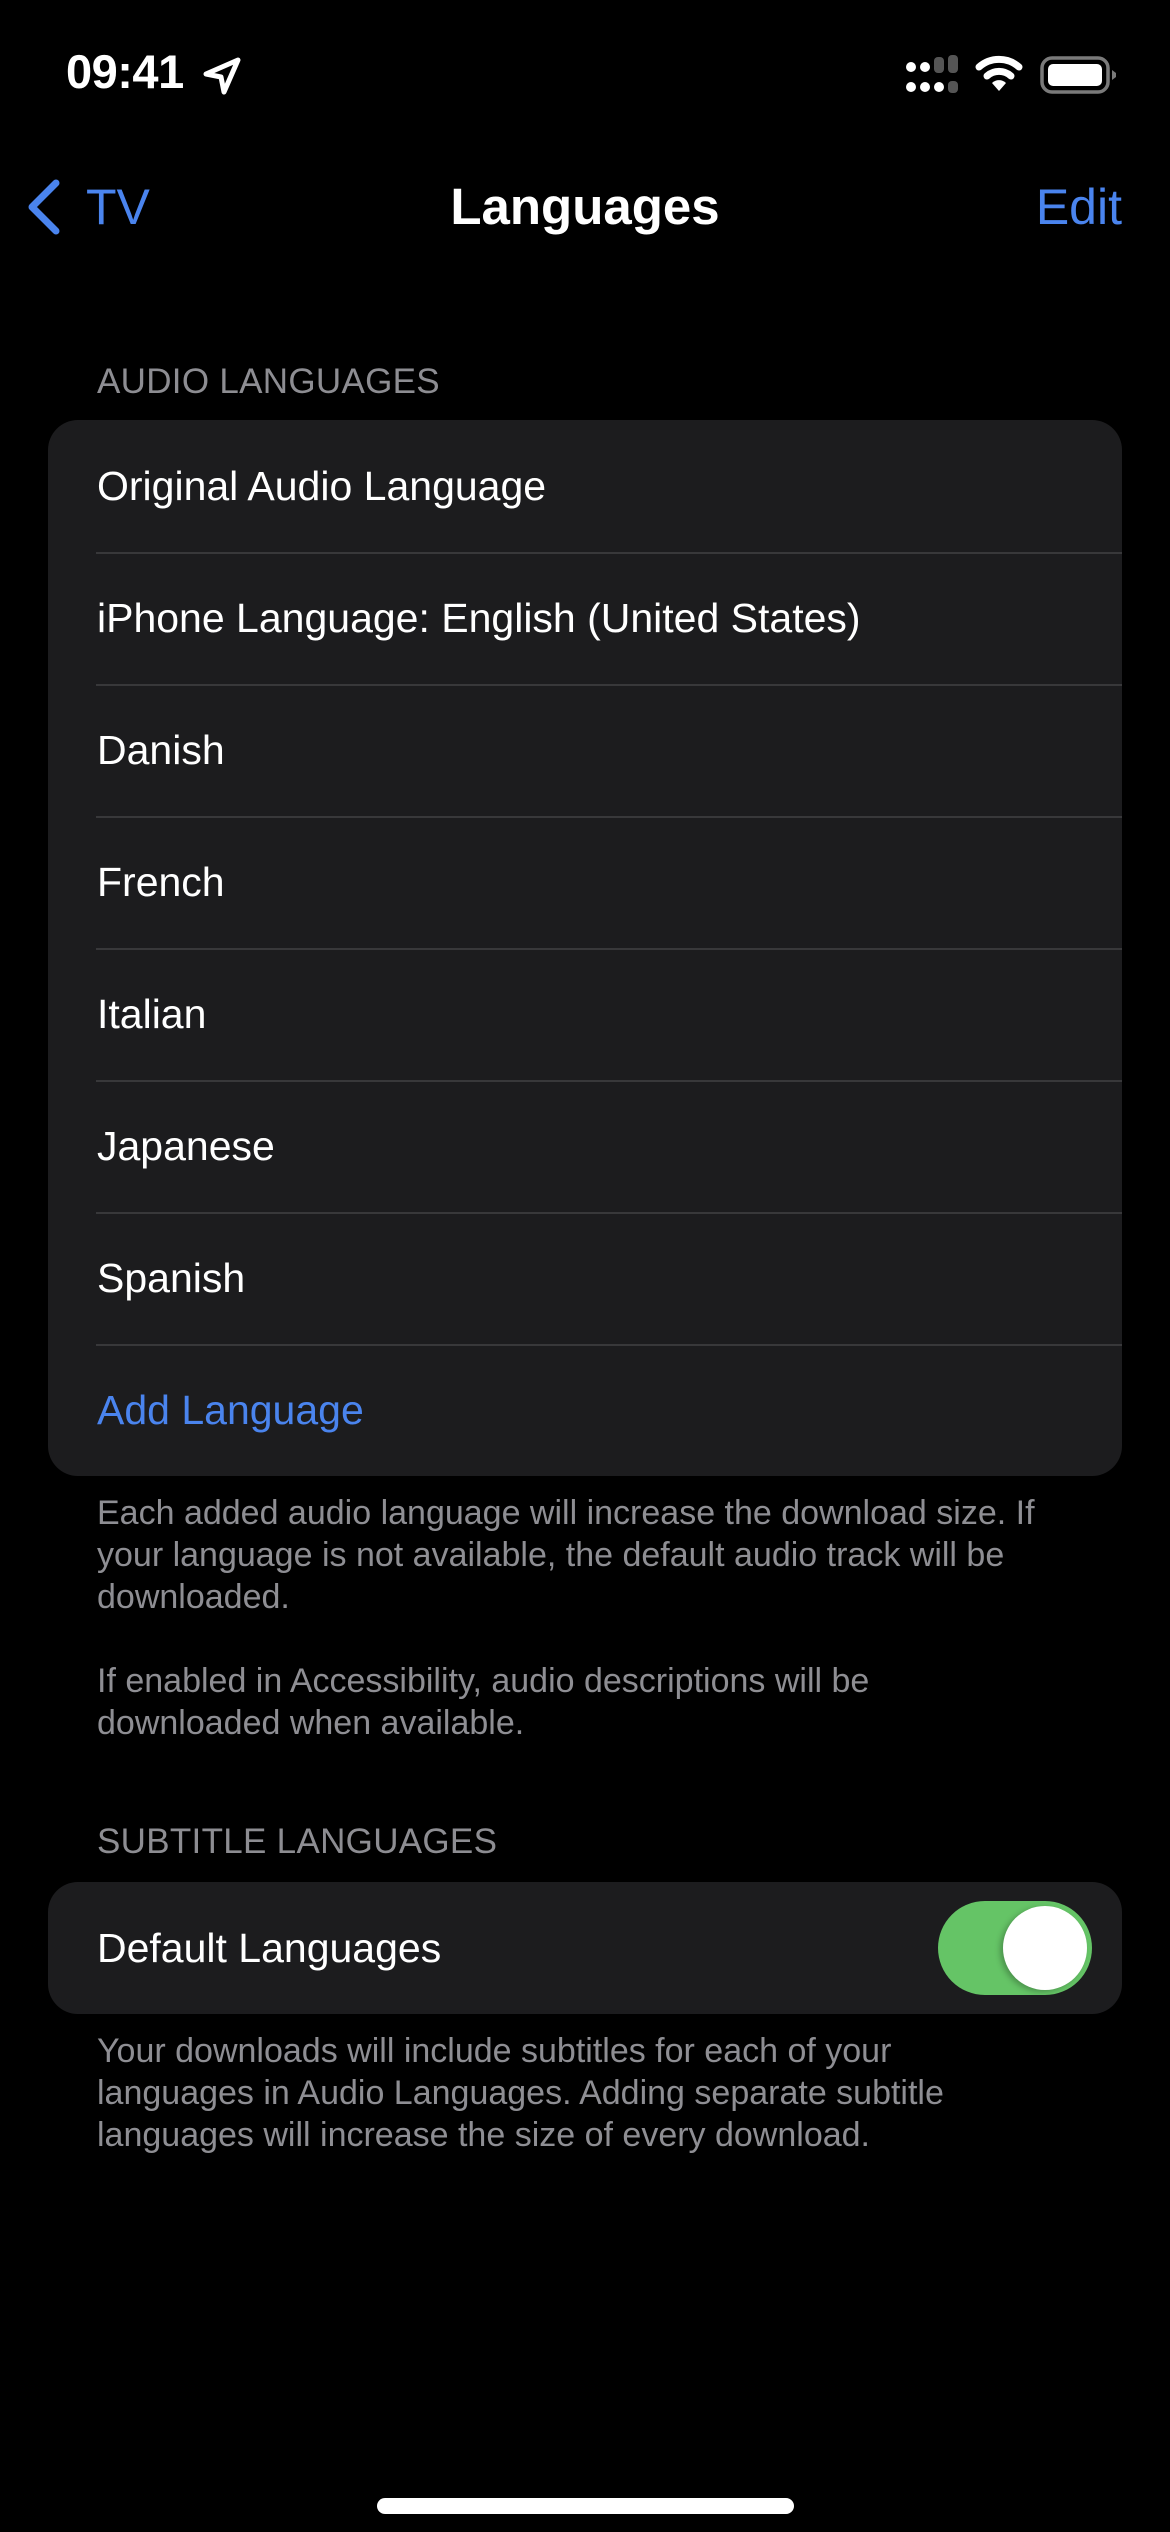 Image resolution: width=1170 pixels, height=2532 pixels. Describe the element at coordinates (230, 1410) in the screenshot. I see `add-language-label: Add Language` at that location.